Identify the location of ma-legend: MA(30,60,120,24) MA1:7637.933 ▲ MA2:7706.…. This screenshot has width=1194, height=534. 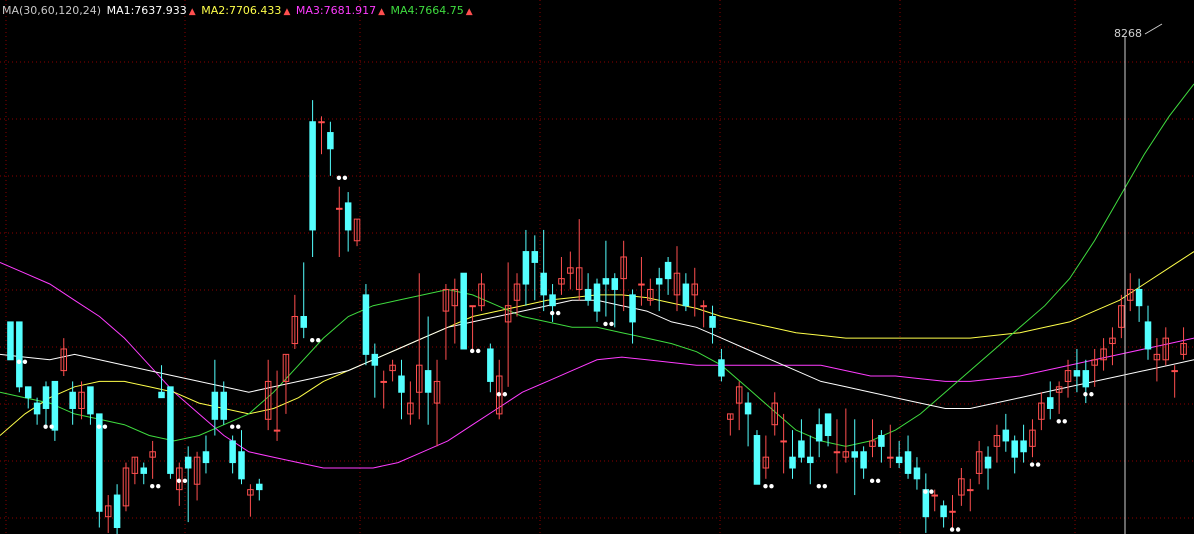
(238, 11).